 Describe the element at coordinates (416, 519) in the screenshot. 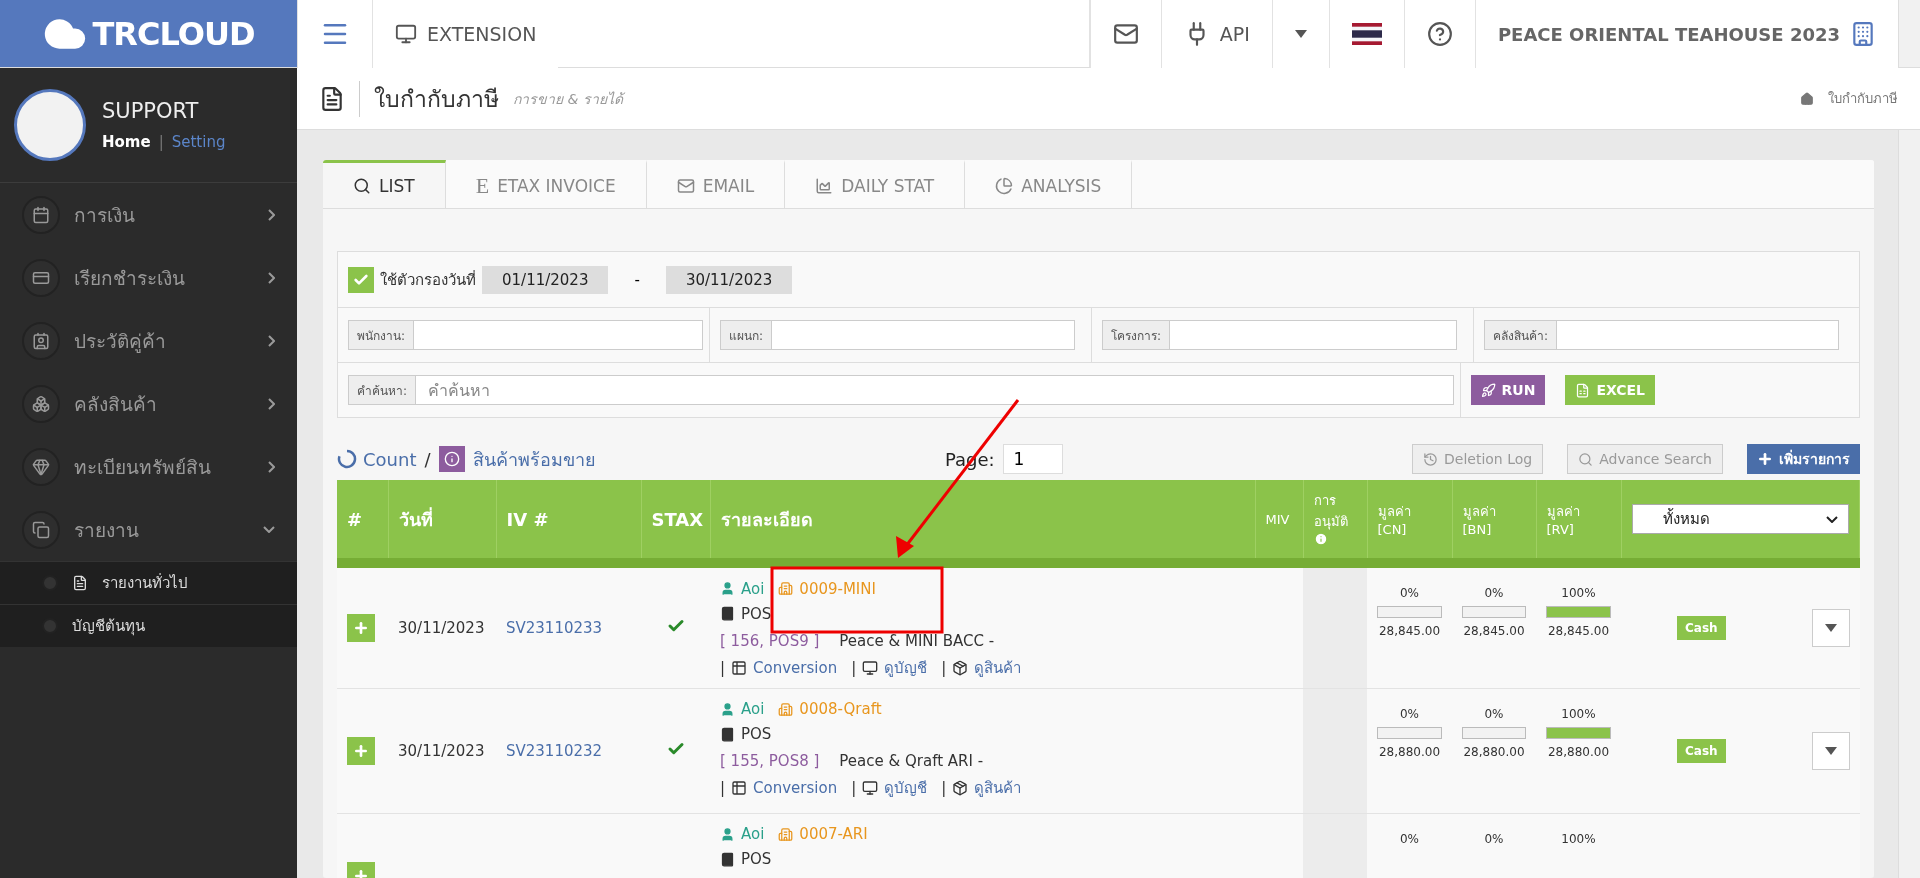

I see `column-header: วันที่` at that location.